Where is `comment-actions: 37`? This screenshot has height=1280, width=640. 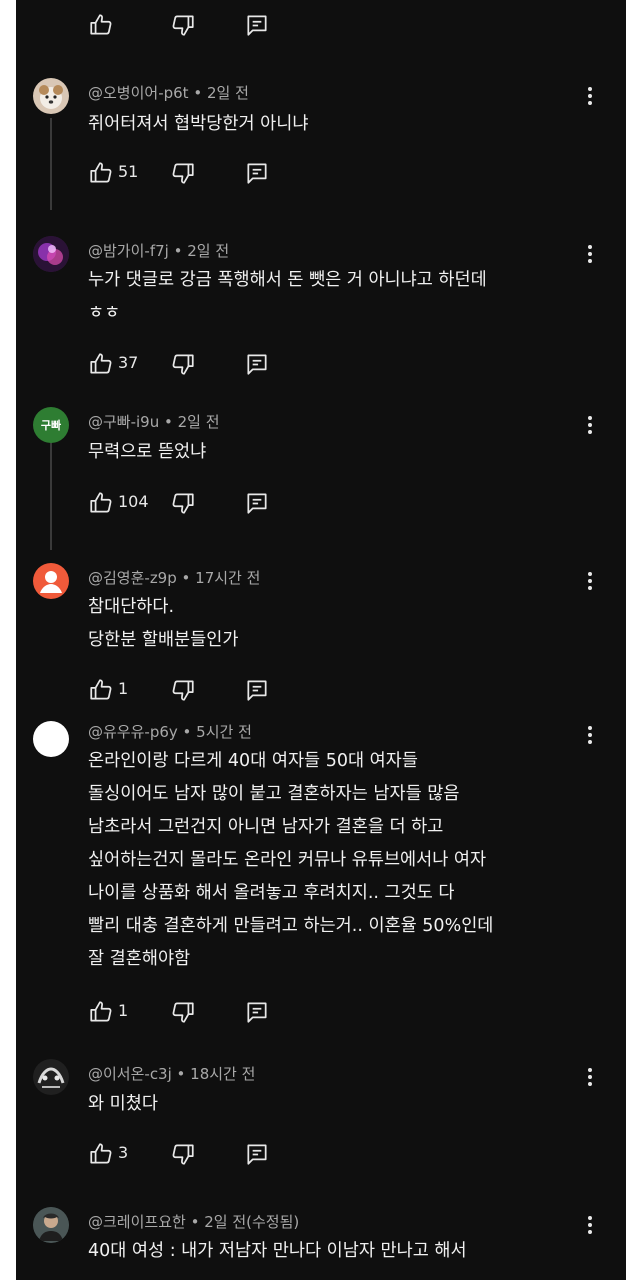 comment-actions: 37 is located at coordinates (188, 364).